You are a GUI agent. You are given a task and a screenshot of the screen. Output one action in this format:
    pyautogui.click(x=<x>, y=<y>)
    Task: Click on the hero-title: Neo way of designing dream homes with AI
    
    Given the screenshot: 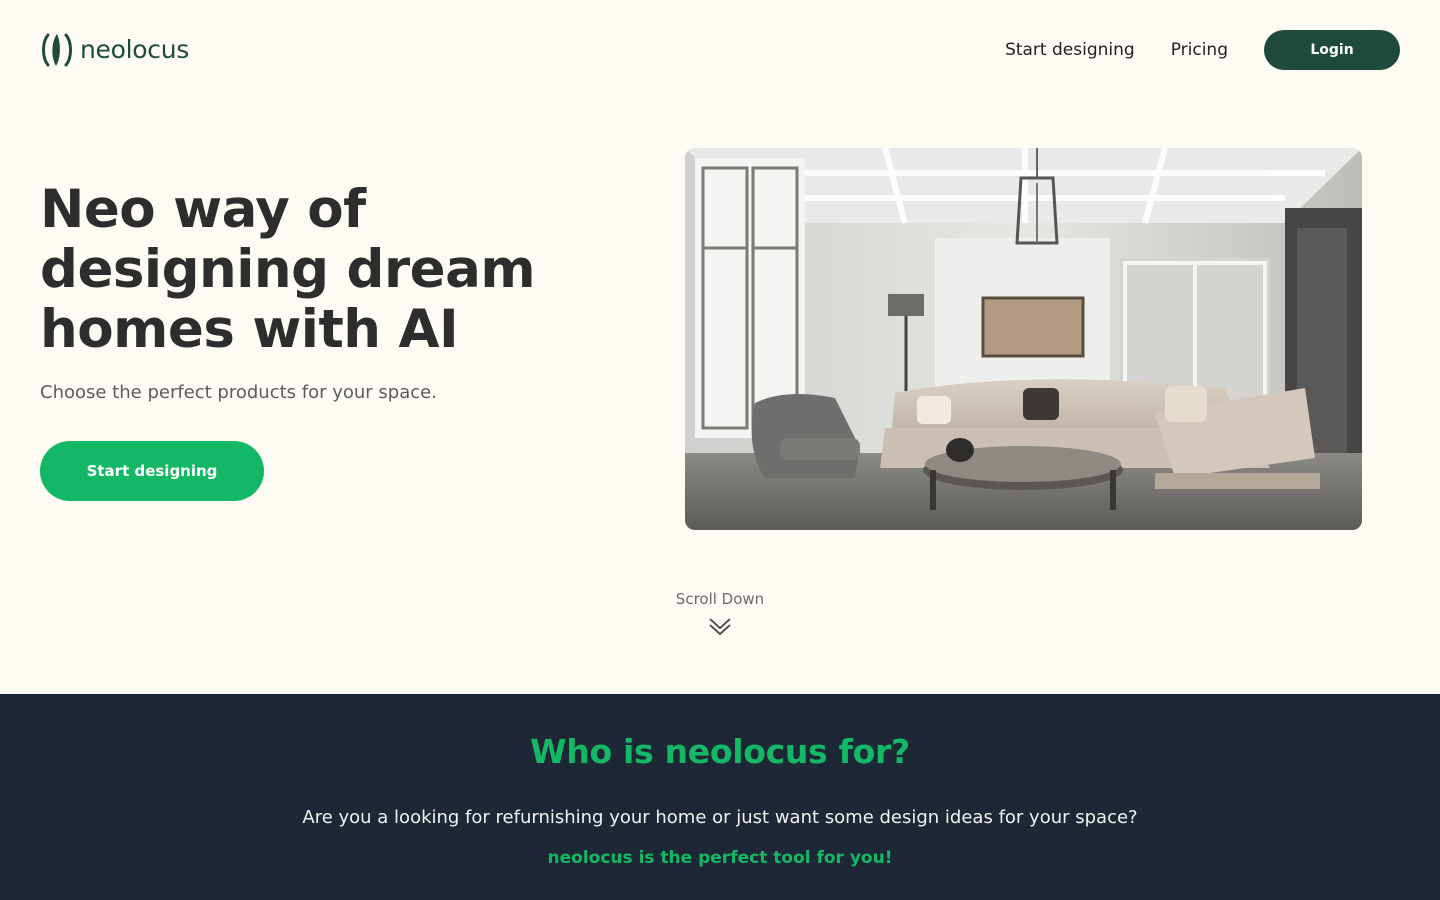 What is the action you would take?
    pyautogui.click(x=288, y=269)
    